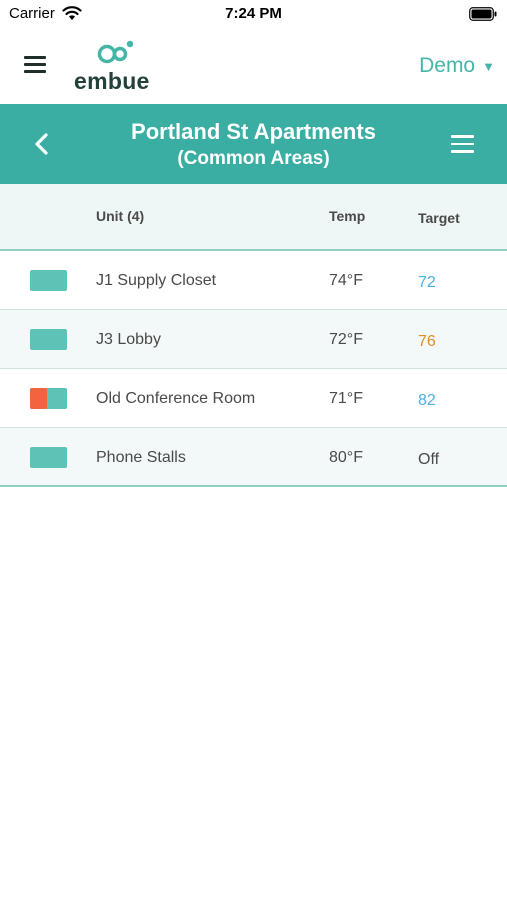 The width and height of the screenshot is (507, 900). What do you see at coordinates (141, 457) in the screenshot?
I see `unit-name: Phone Stalls` at bounding box center [141, 457].